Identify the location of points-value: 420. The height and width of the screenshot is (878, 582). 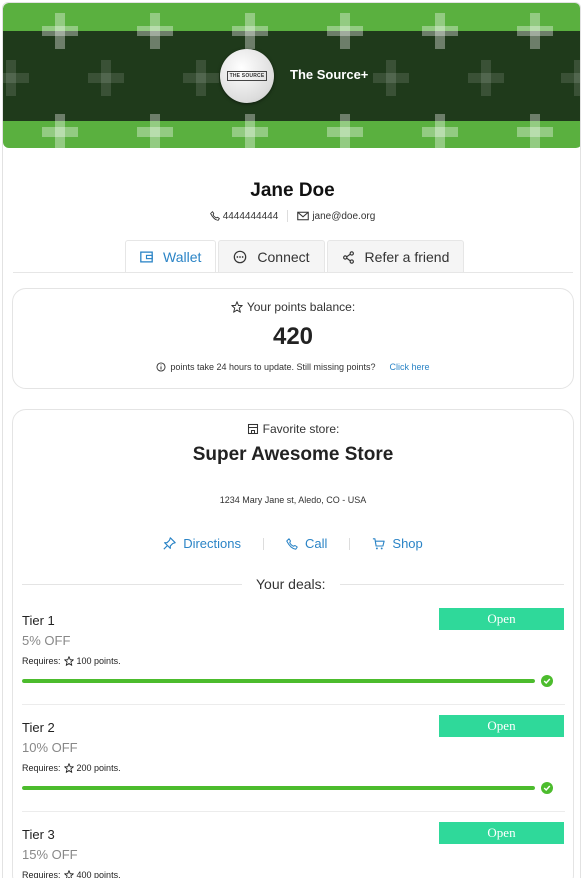
(293, 336).